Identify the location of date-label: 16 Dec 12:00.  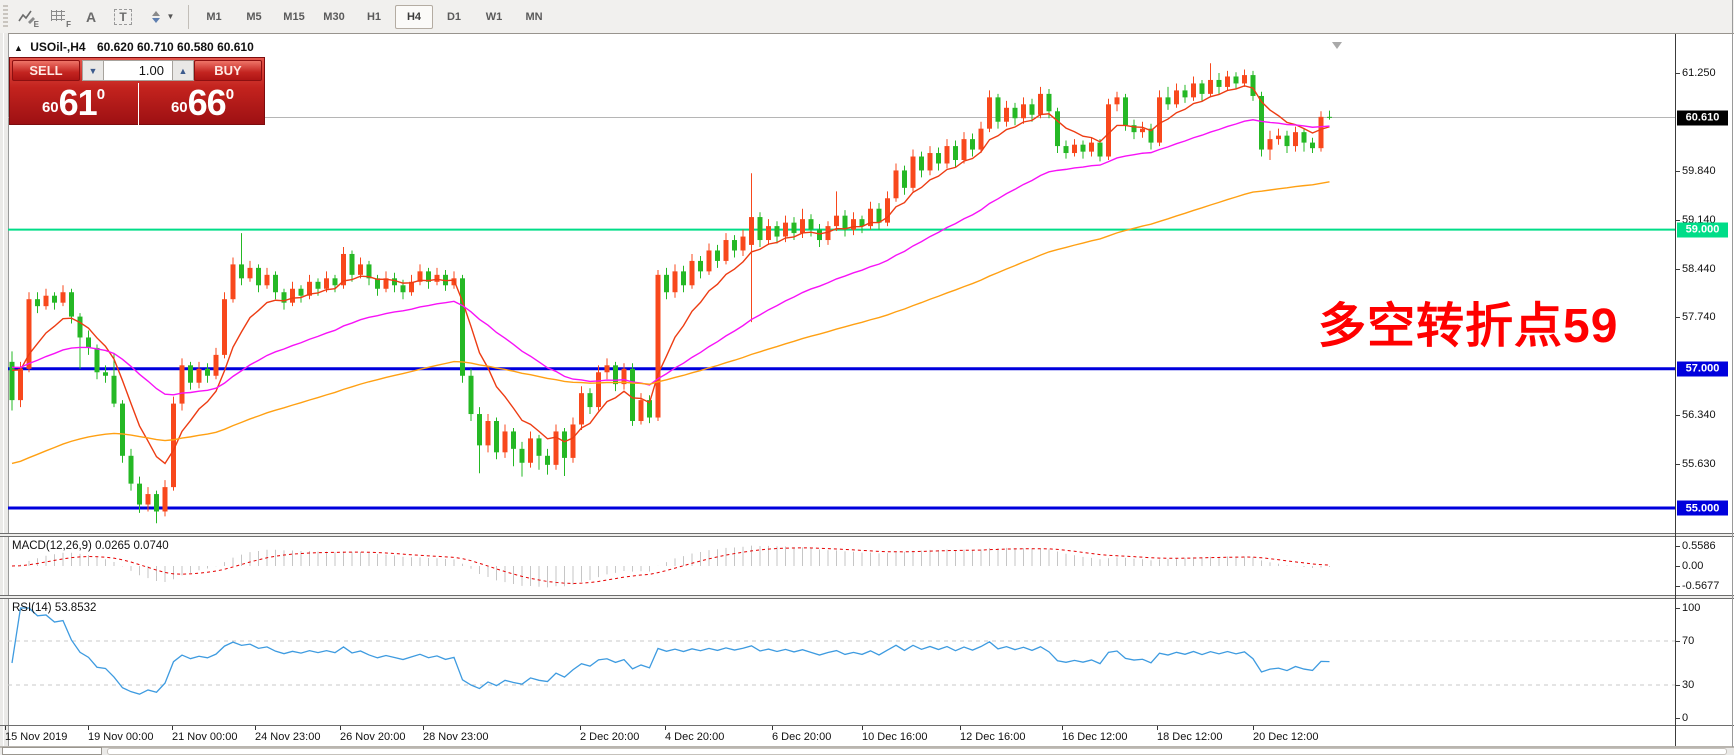
(1095, 737).